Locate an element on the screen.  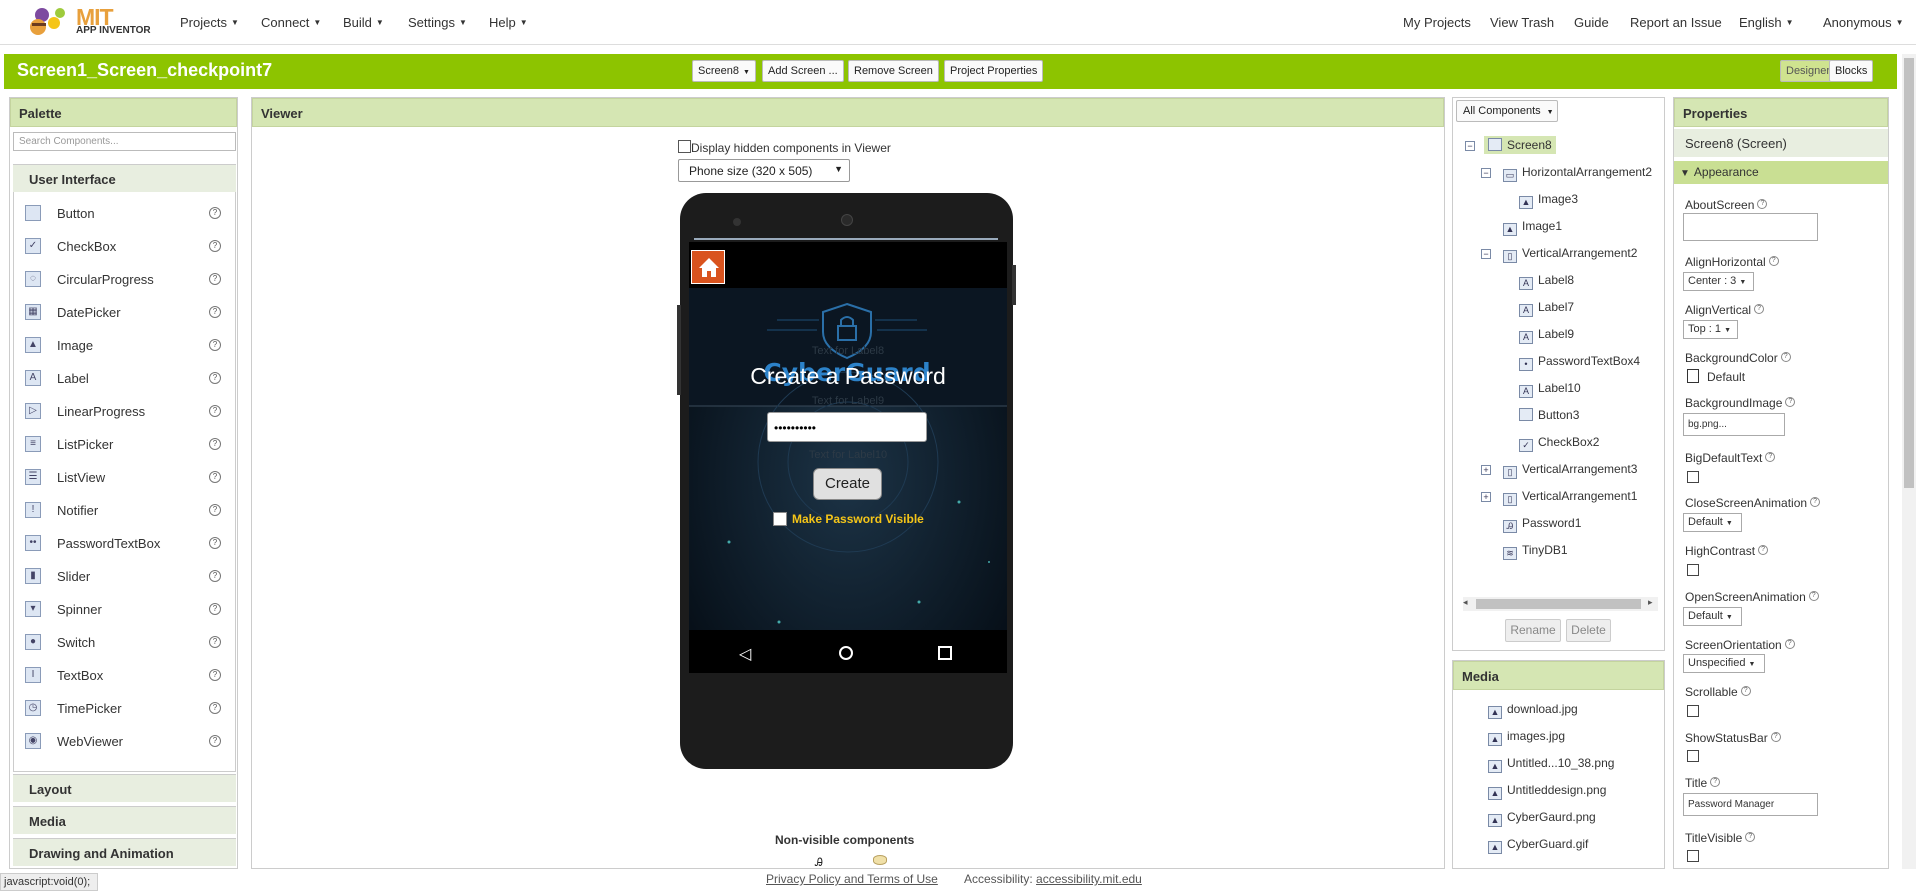
menu-projects: Projects ▼ is located at coordinates (209, 22).